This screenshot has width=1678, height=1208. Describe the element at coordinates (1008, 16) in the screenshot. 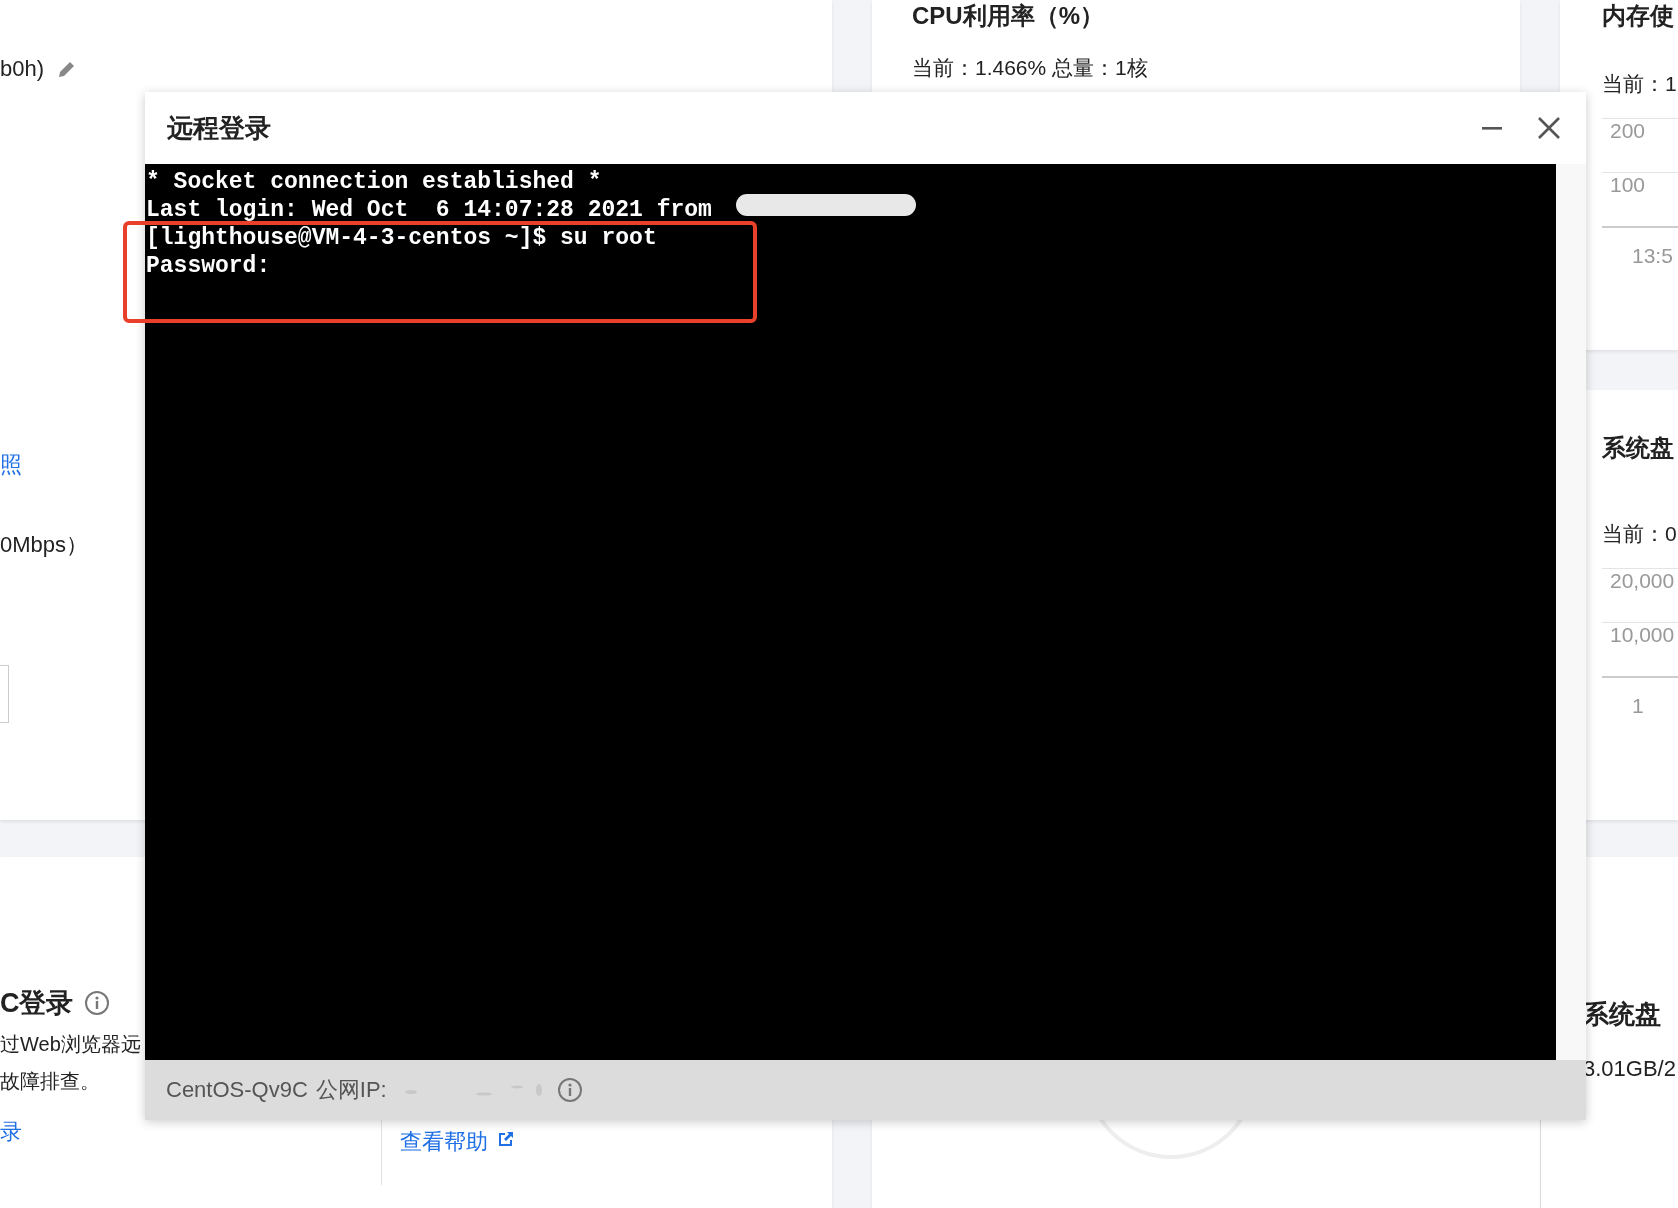

I see `card-title: CPU利用率（%）` at that location.